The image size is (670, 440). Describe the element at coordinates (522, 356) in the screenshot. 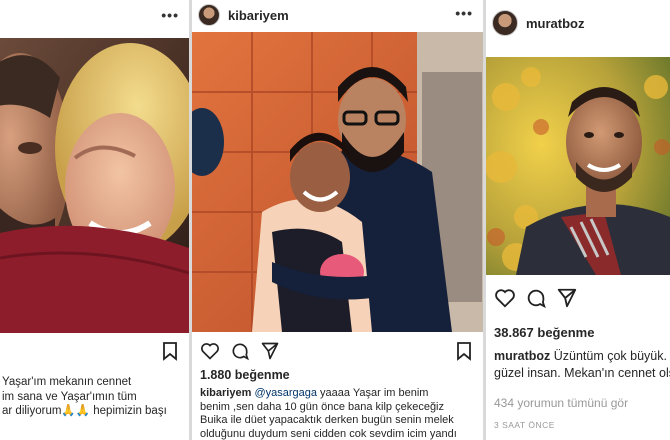

I see `caption-username: muratboz` at that location.